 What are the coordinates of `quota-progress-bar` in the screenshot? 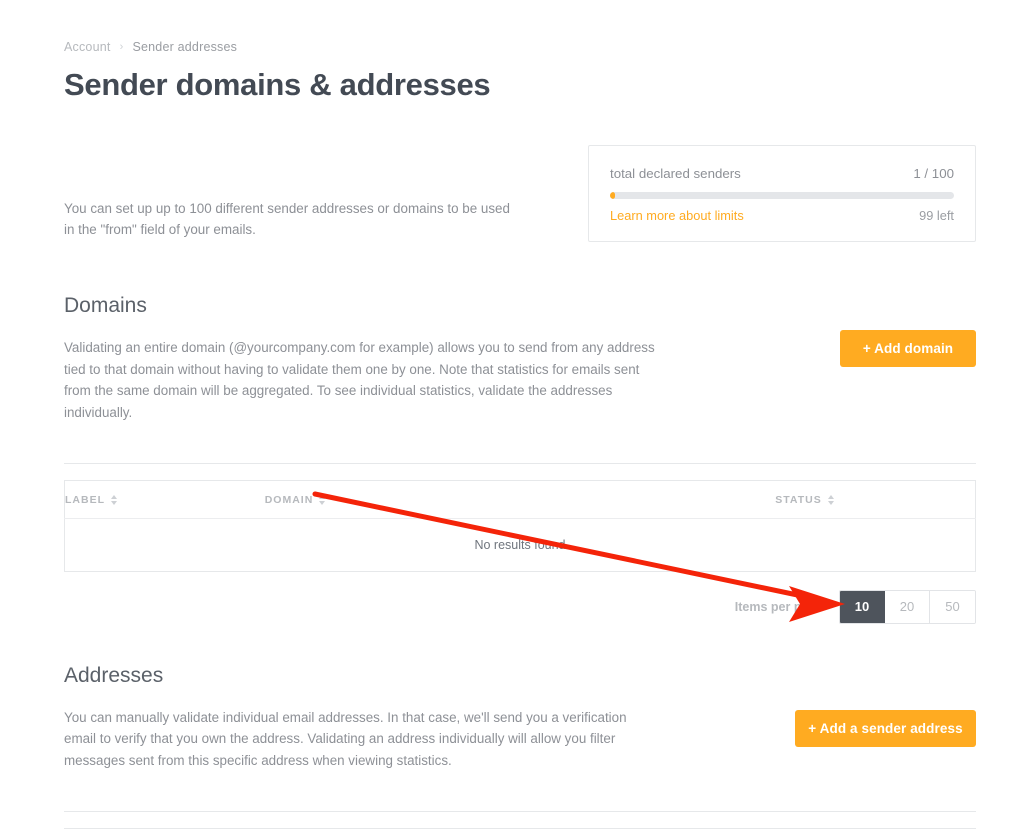 It's located at (782, 195).